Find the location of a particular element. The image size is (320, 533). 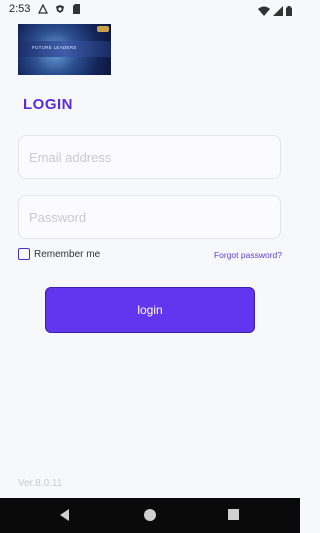

email-input is located at coordinates (149, 157).